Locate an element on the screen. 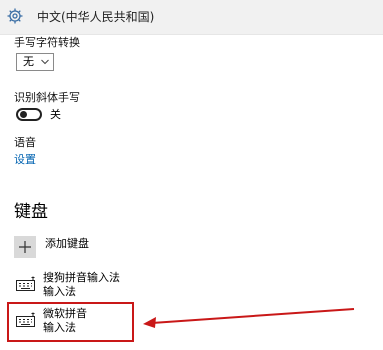 This screenshot has width=383, height=350. keyboard-type: 输入法 is located at coordinates (59, 291).